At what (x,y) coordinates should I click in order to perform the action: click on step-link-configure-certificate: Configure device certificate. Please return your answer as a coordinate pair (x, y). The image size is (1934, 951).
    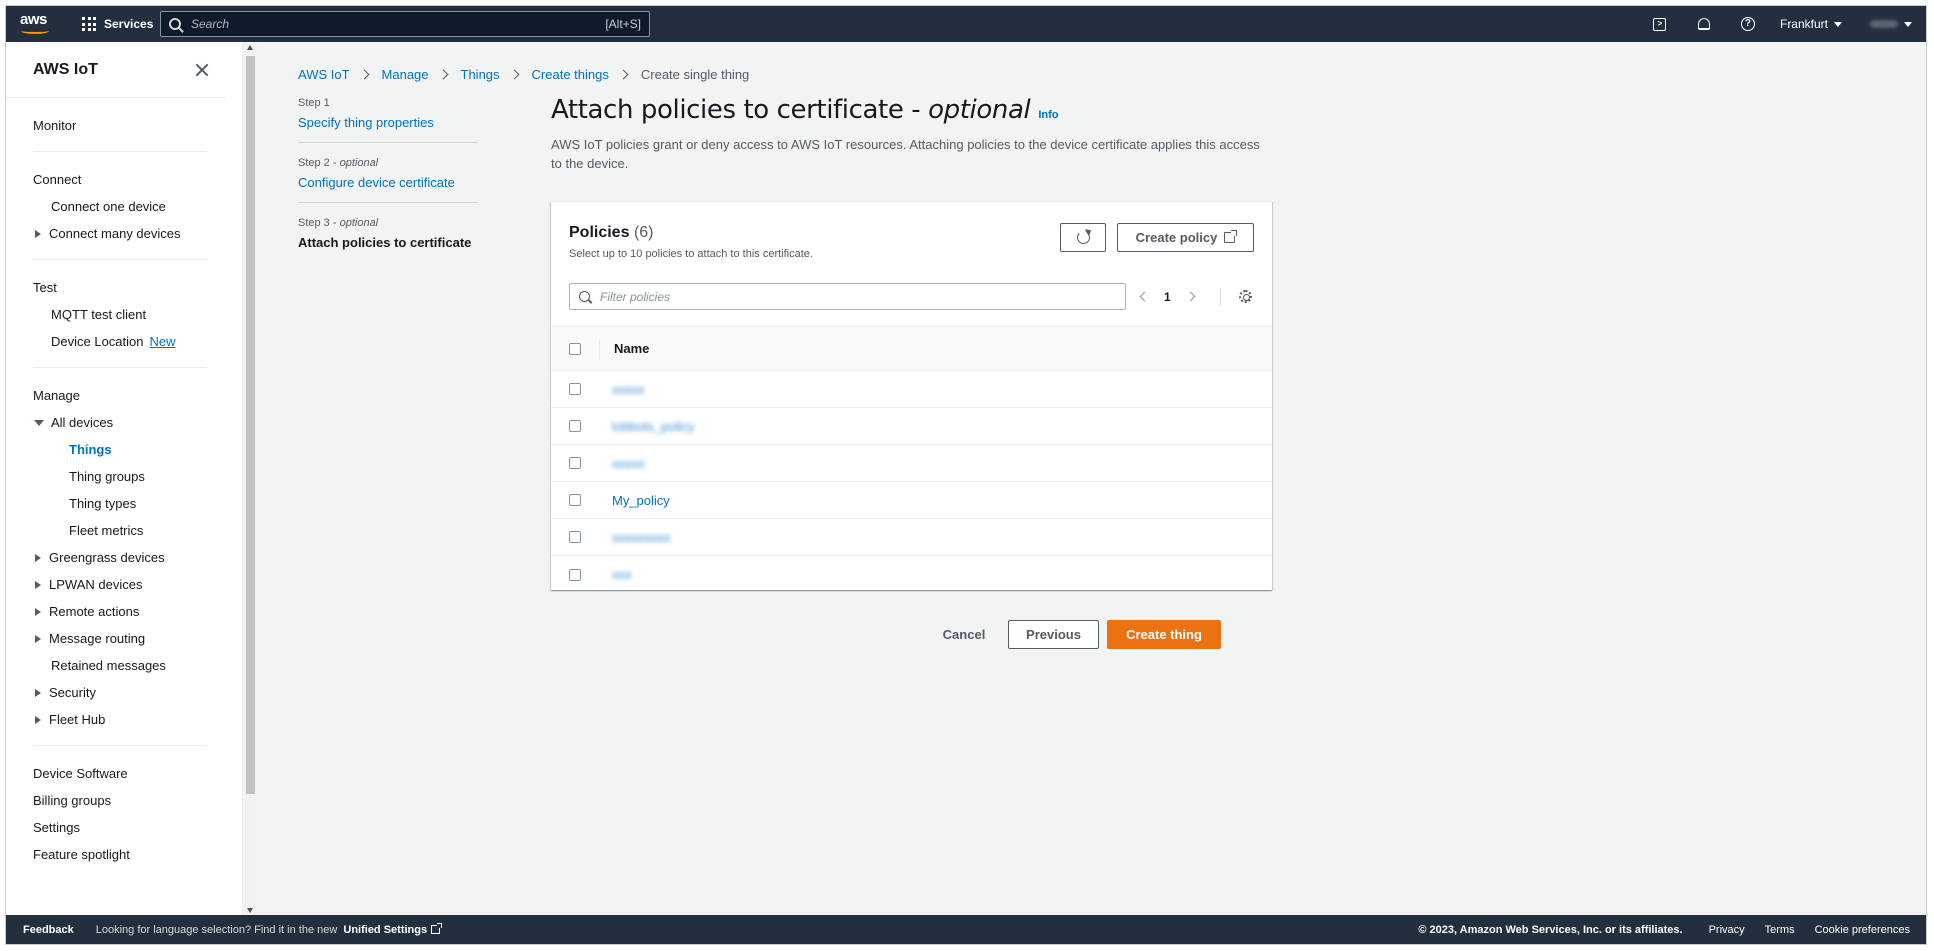
    Looking at the image, I should click on (388, 182).